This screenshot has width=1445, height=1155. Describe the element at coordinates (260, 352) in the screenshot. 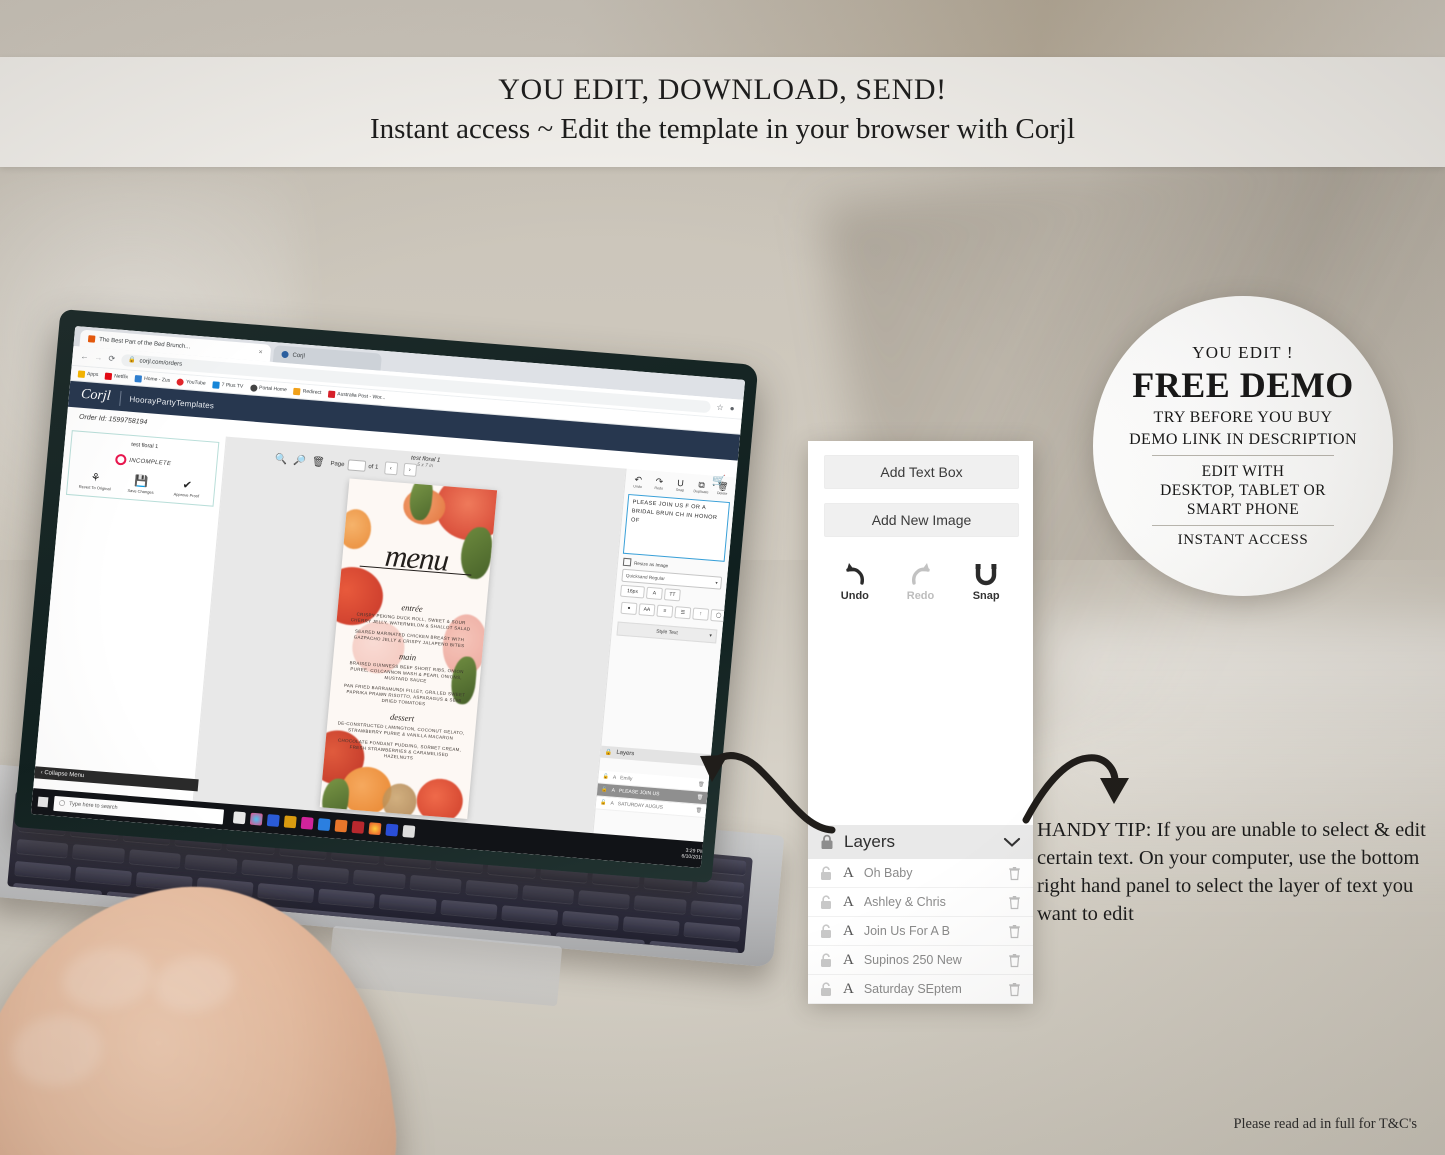

I see `tab-close-icon: ×` at that location.